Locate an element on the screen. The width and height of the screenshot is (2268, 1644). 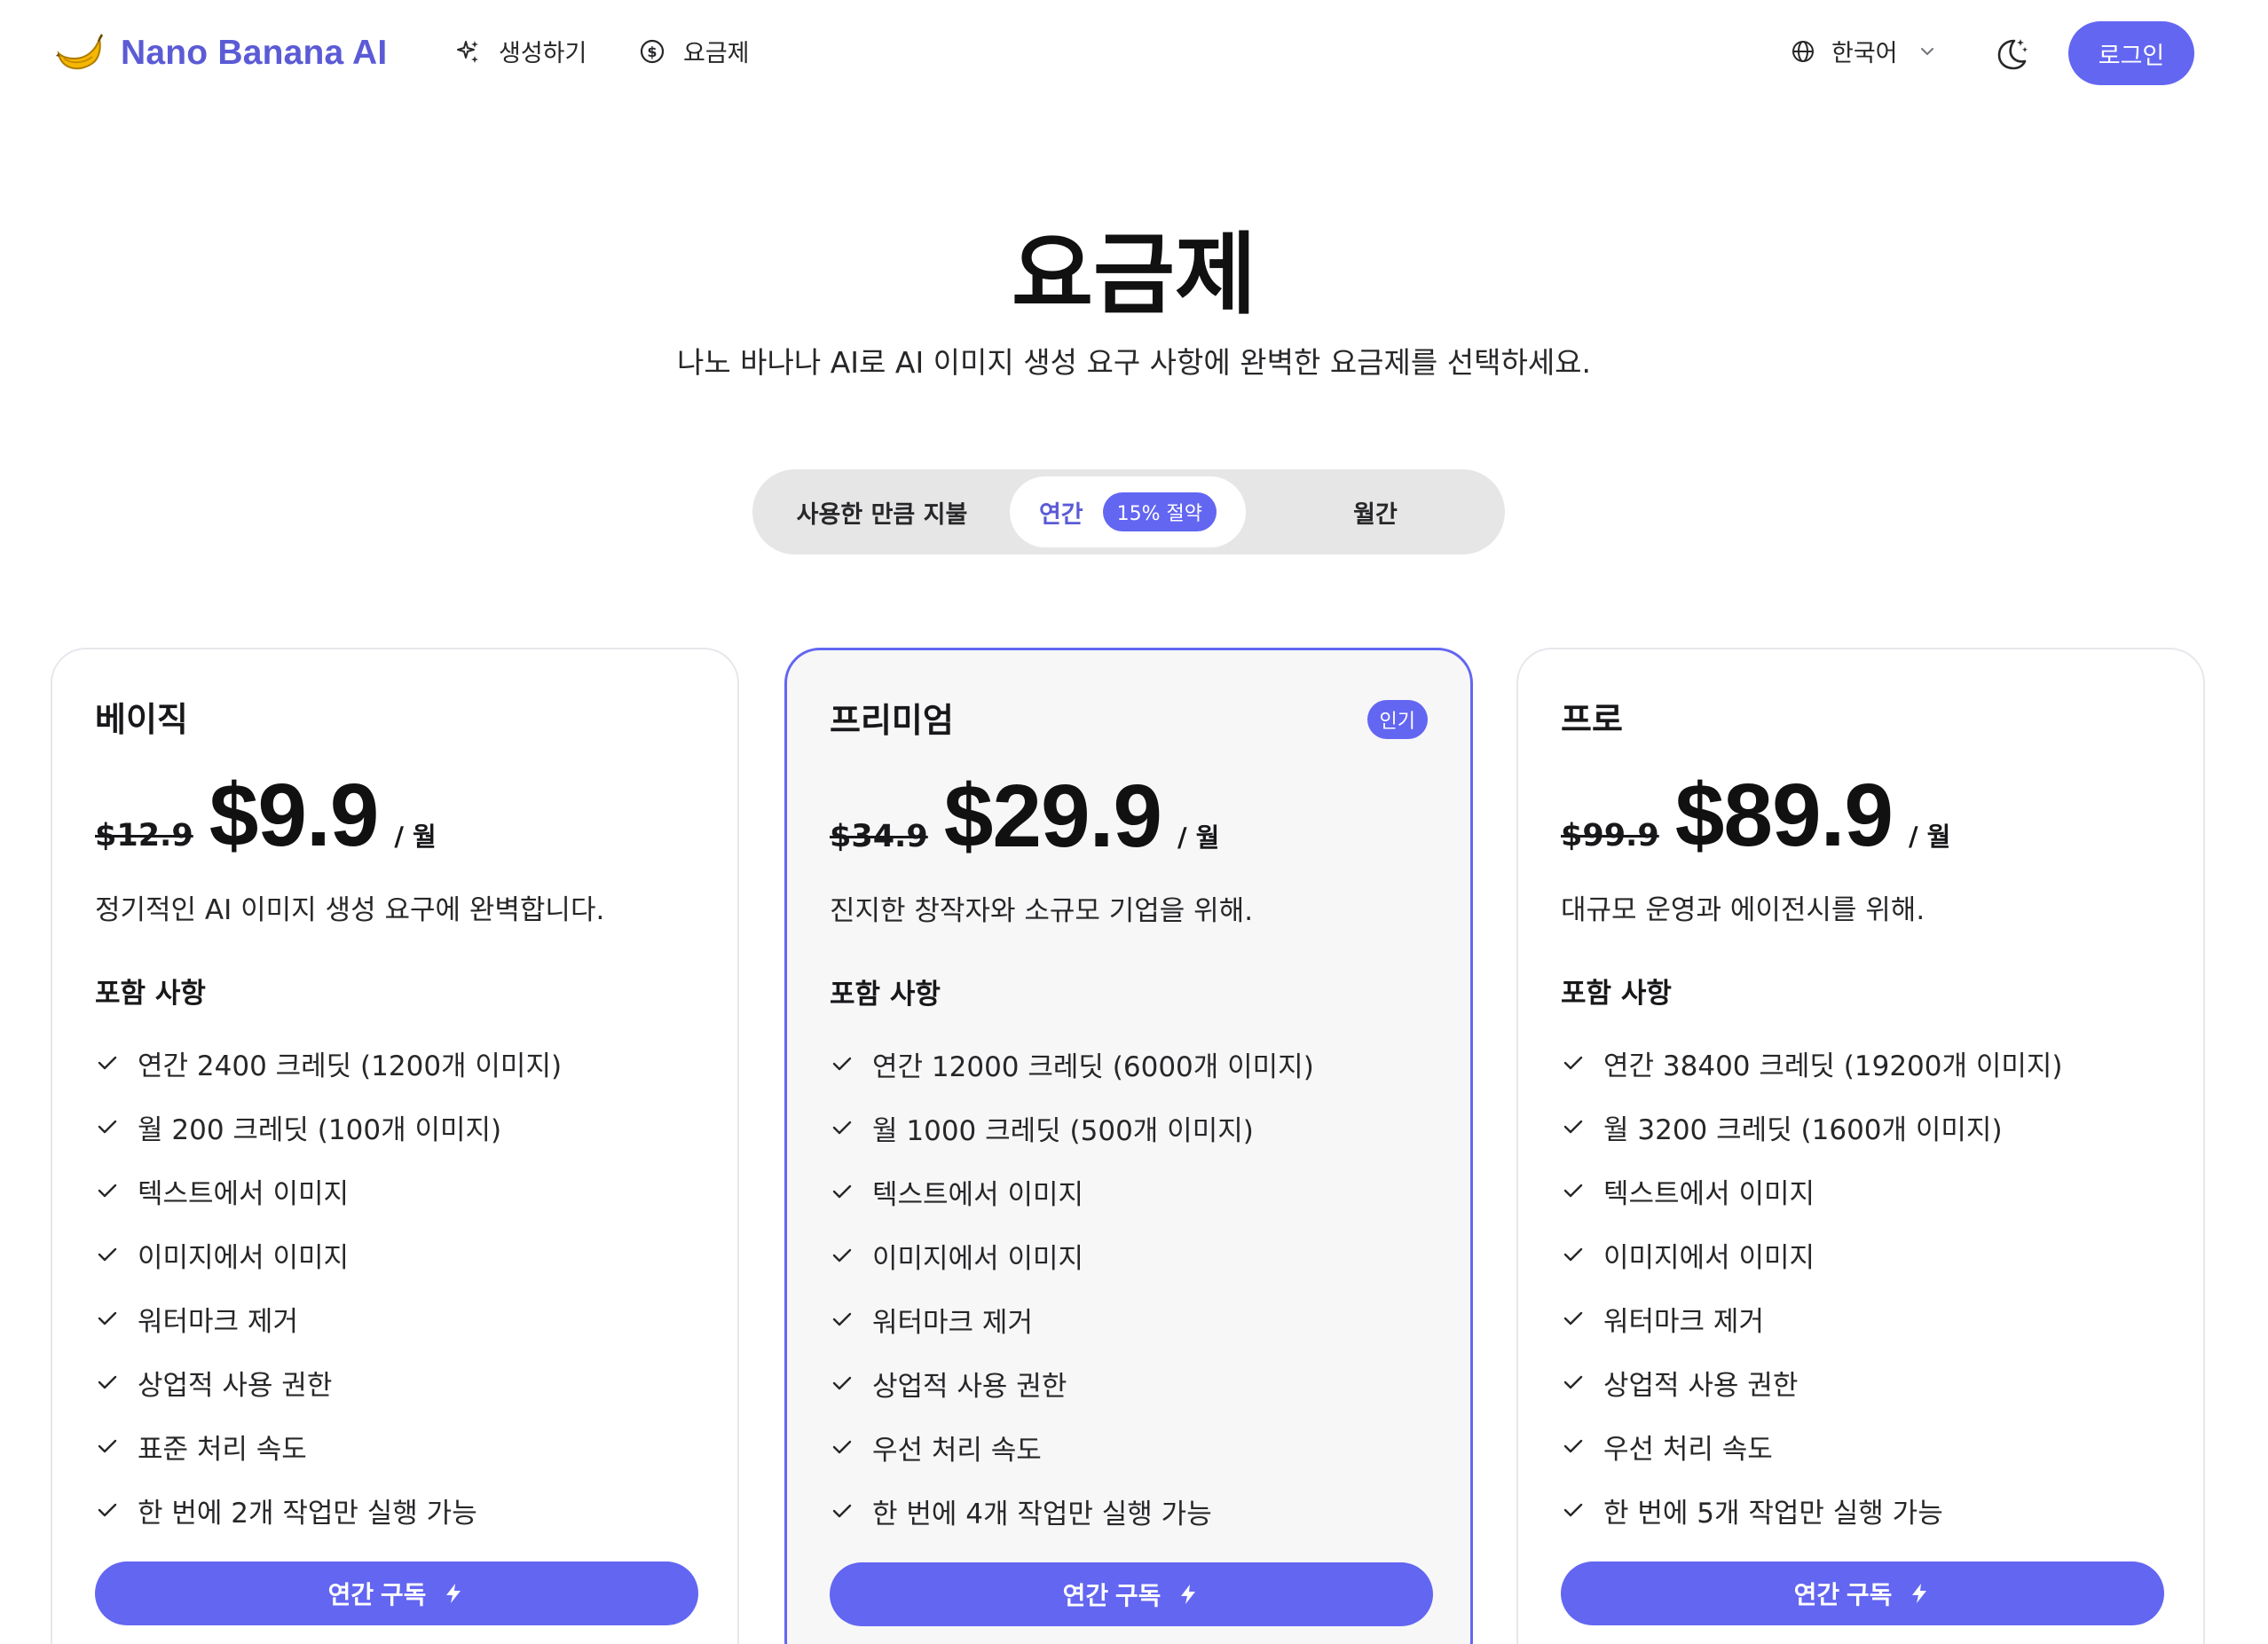
banana-icon is located at coordinates (79, 52).